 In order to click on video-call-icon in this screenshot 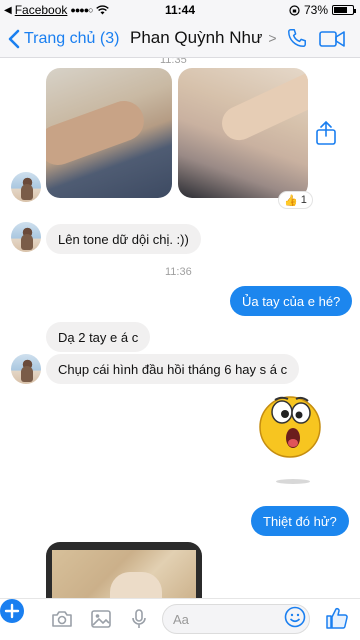, I will do `click(332, 39)`.